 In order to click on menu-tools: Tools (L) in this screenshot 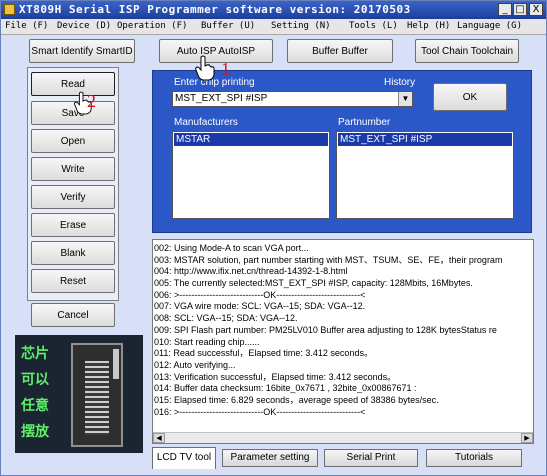, I will do `click(373, 26)`.